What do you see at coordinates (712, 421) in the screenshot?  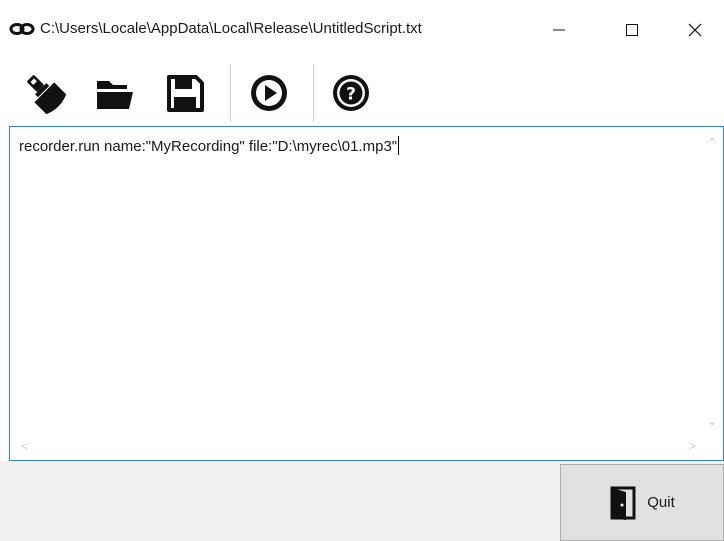 I see `scroll-down-arrow: ⌄` at bounding box center [712, 421].